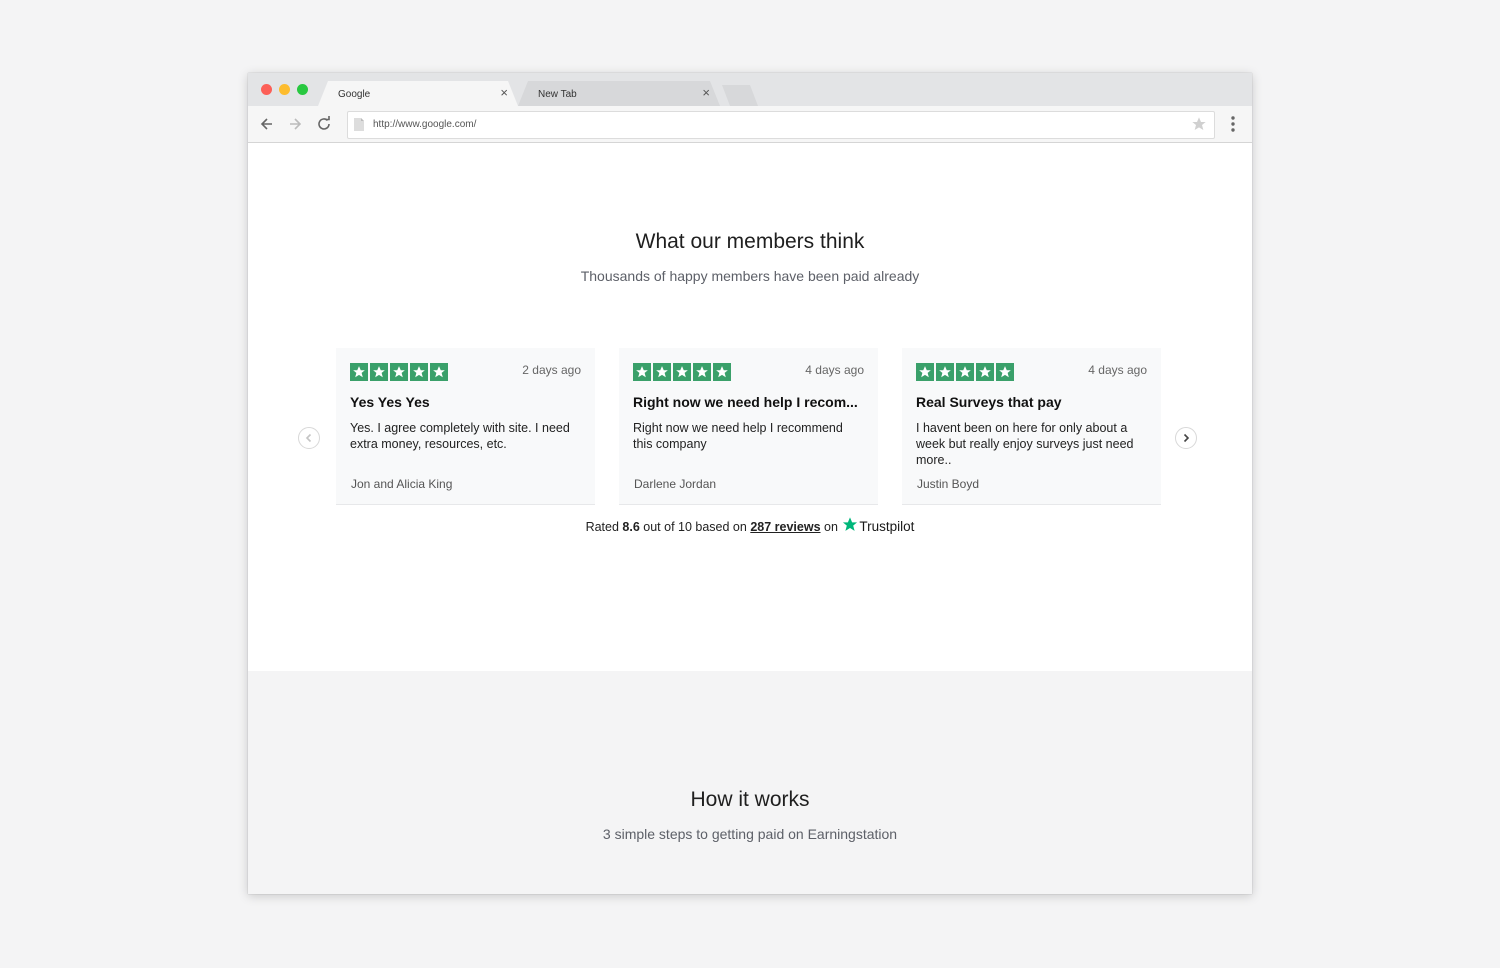 The image size is (1500, 968). I want to click on review-time: 2 days ago, so click(551, 370).